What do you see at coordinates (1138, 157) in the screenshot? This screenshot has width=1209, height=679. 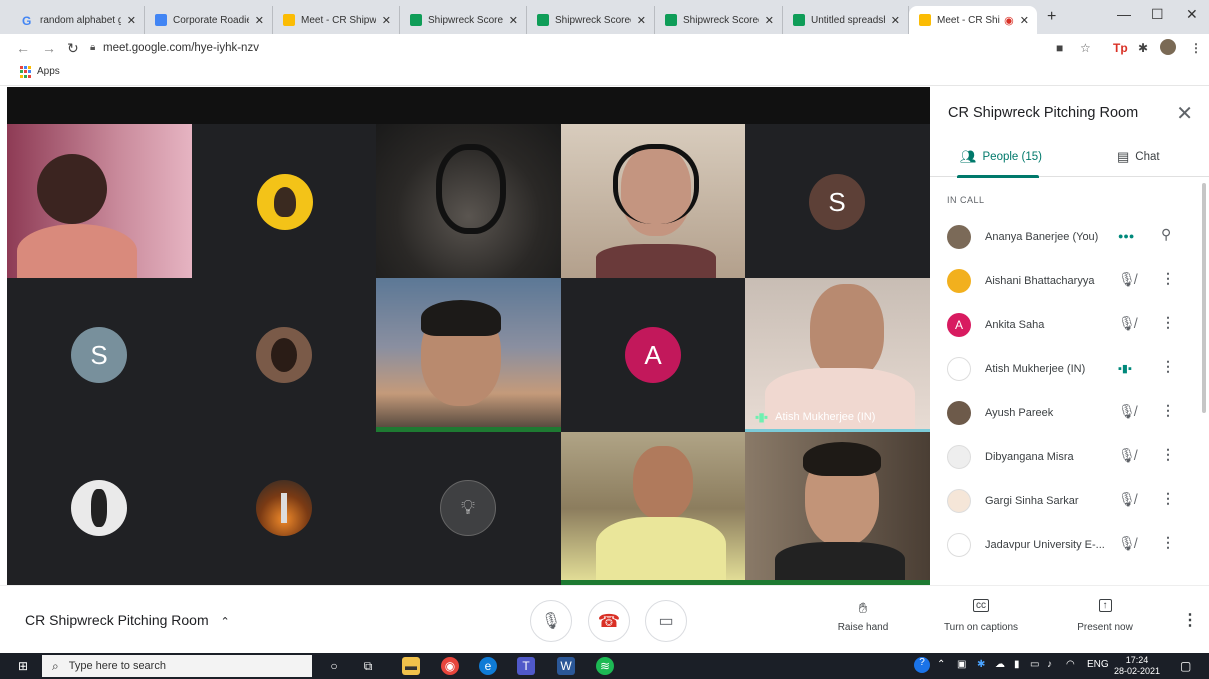 I see `tab-chat: ▤ Chat` at bounding box center [1138, 157].